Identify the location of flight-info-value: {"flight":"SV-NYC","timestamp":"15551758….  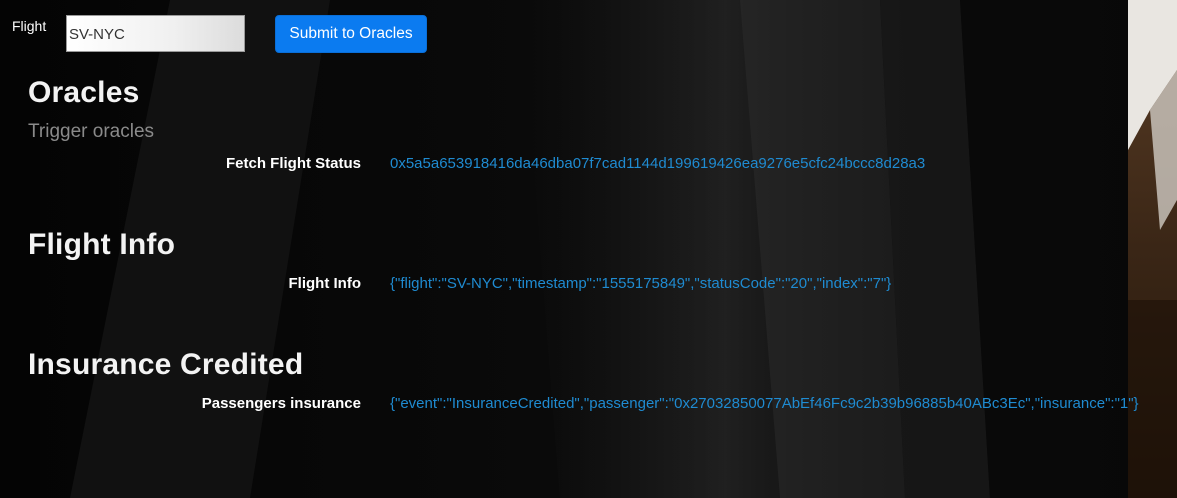
(641, 283).